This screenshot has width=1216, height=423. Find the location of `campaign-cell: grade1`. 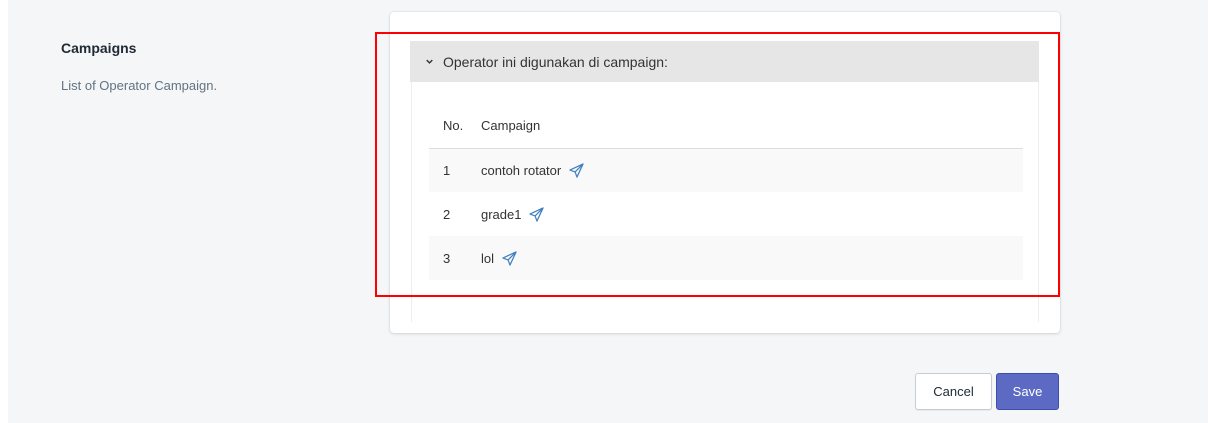

campaign-cell: grade1 is located at coordinates (752, 214).